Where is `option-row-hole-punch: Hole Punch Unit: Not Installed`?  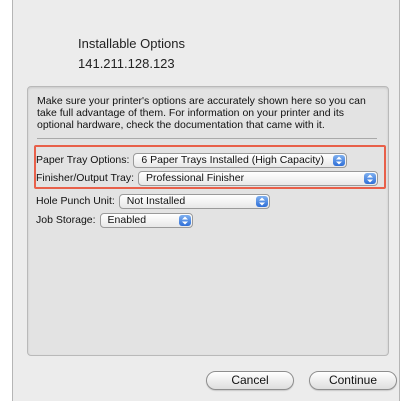
option-row-hole-punch: Hole Punch Unit: Not Installed is located at coordinates (153, 201).